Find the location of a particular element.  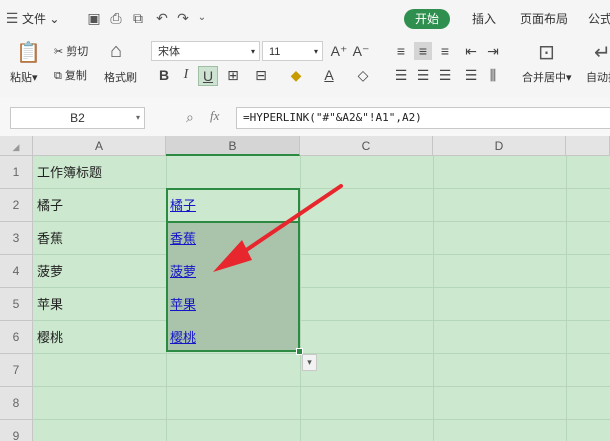

bold-icon: B is located at coordinates (164, 75).